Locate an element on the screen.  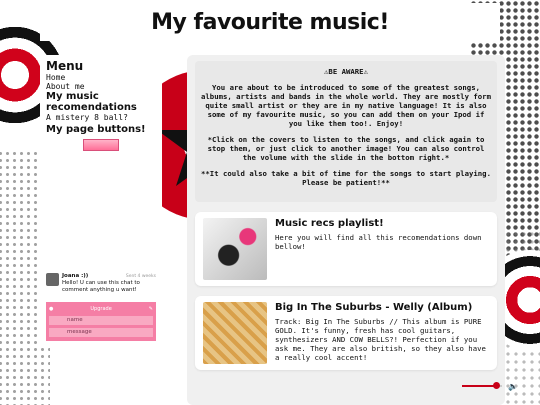
chat-timestamp: Sent 4 weeks is located at coordinates (140, 276).